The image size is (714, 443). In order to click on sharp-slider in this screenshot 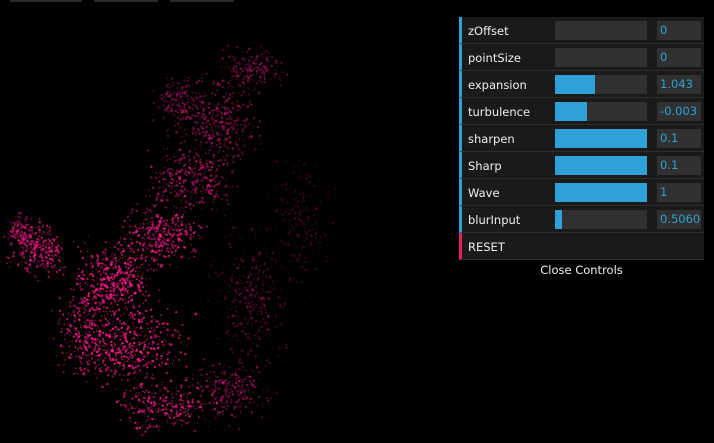, I will do `click(601, 165)`.